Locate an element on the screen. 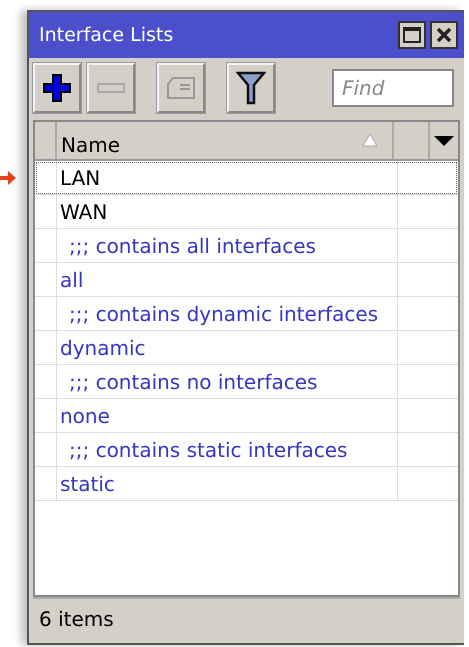 The image size is (469, 647). find-field: Find is located at coordinates (393, 88).